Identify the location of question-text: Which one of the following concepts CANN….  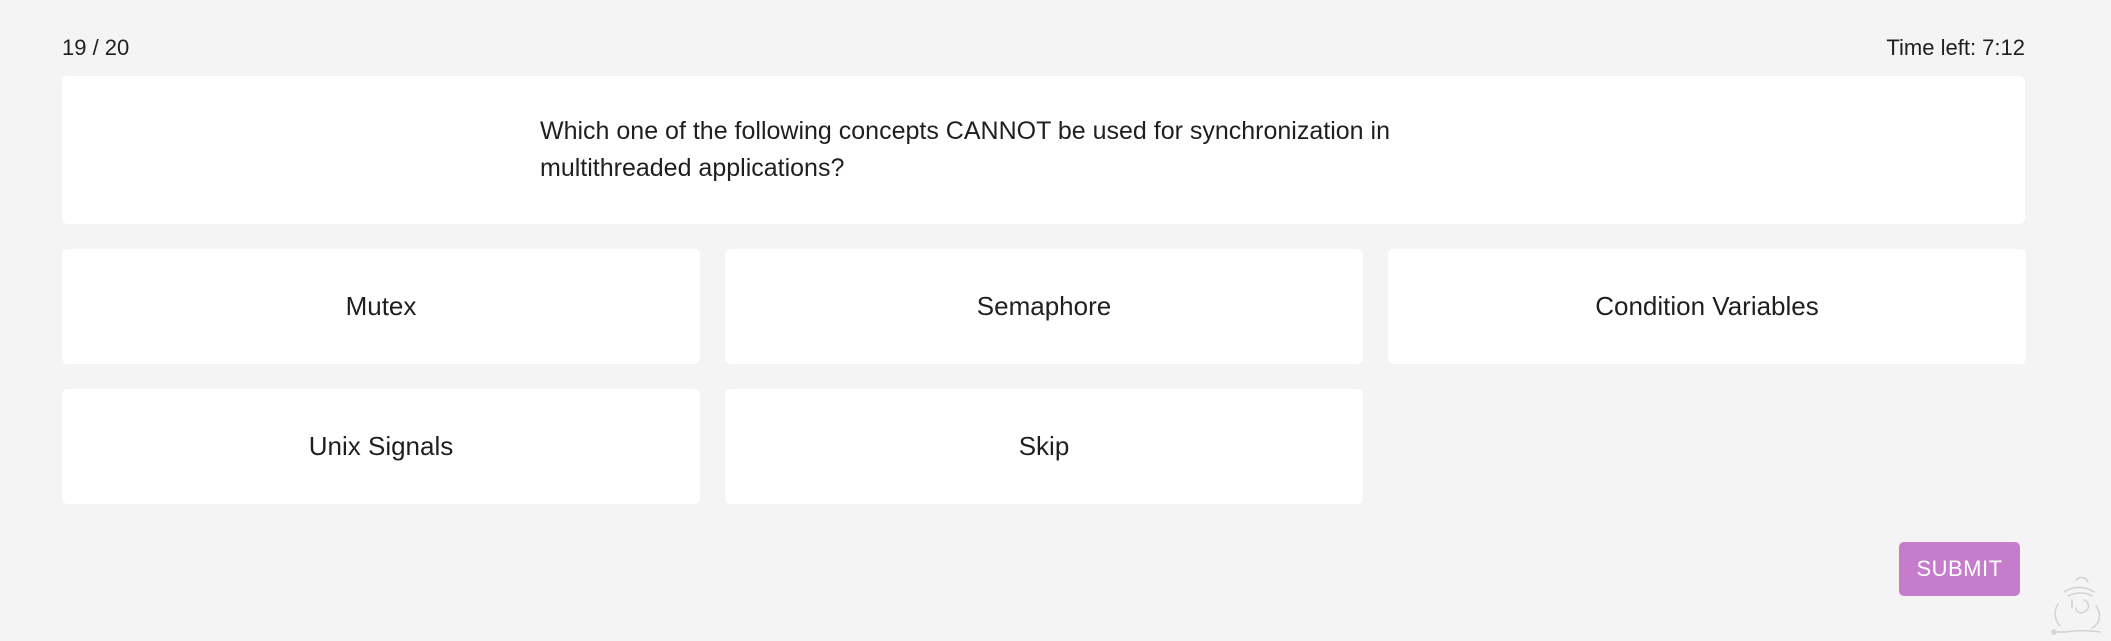
(965, 149).